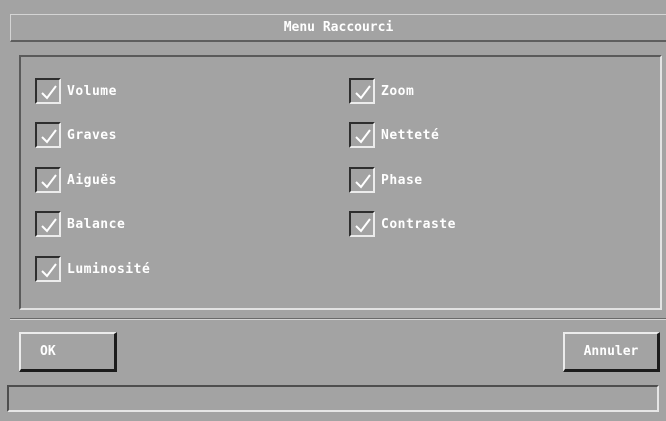  I want to click on option-volume: Volume, so click(76, 91).